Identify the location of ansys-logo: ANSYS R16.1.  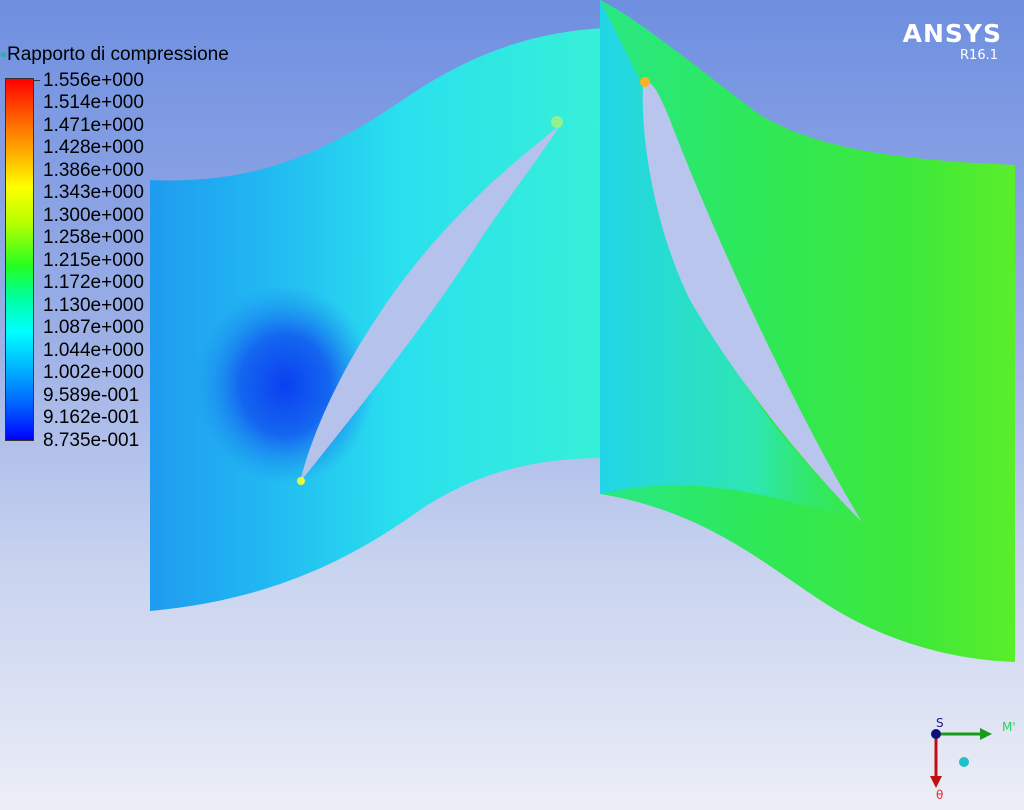
(952, 41).